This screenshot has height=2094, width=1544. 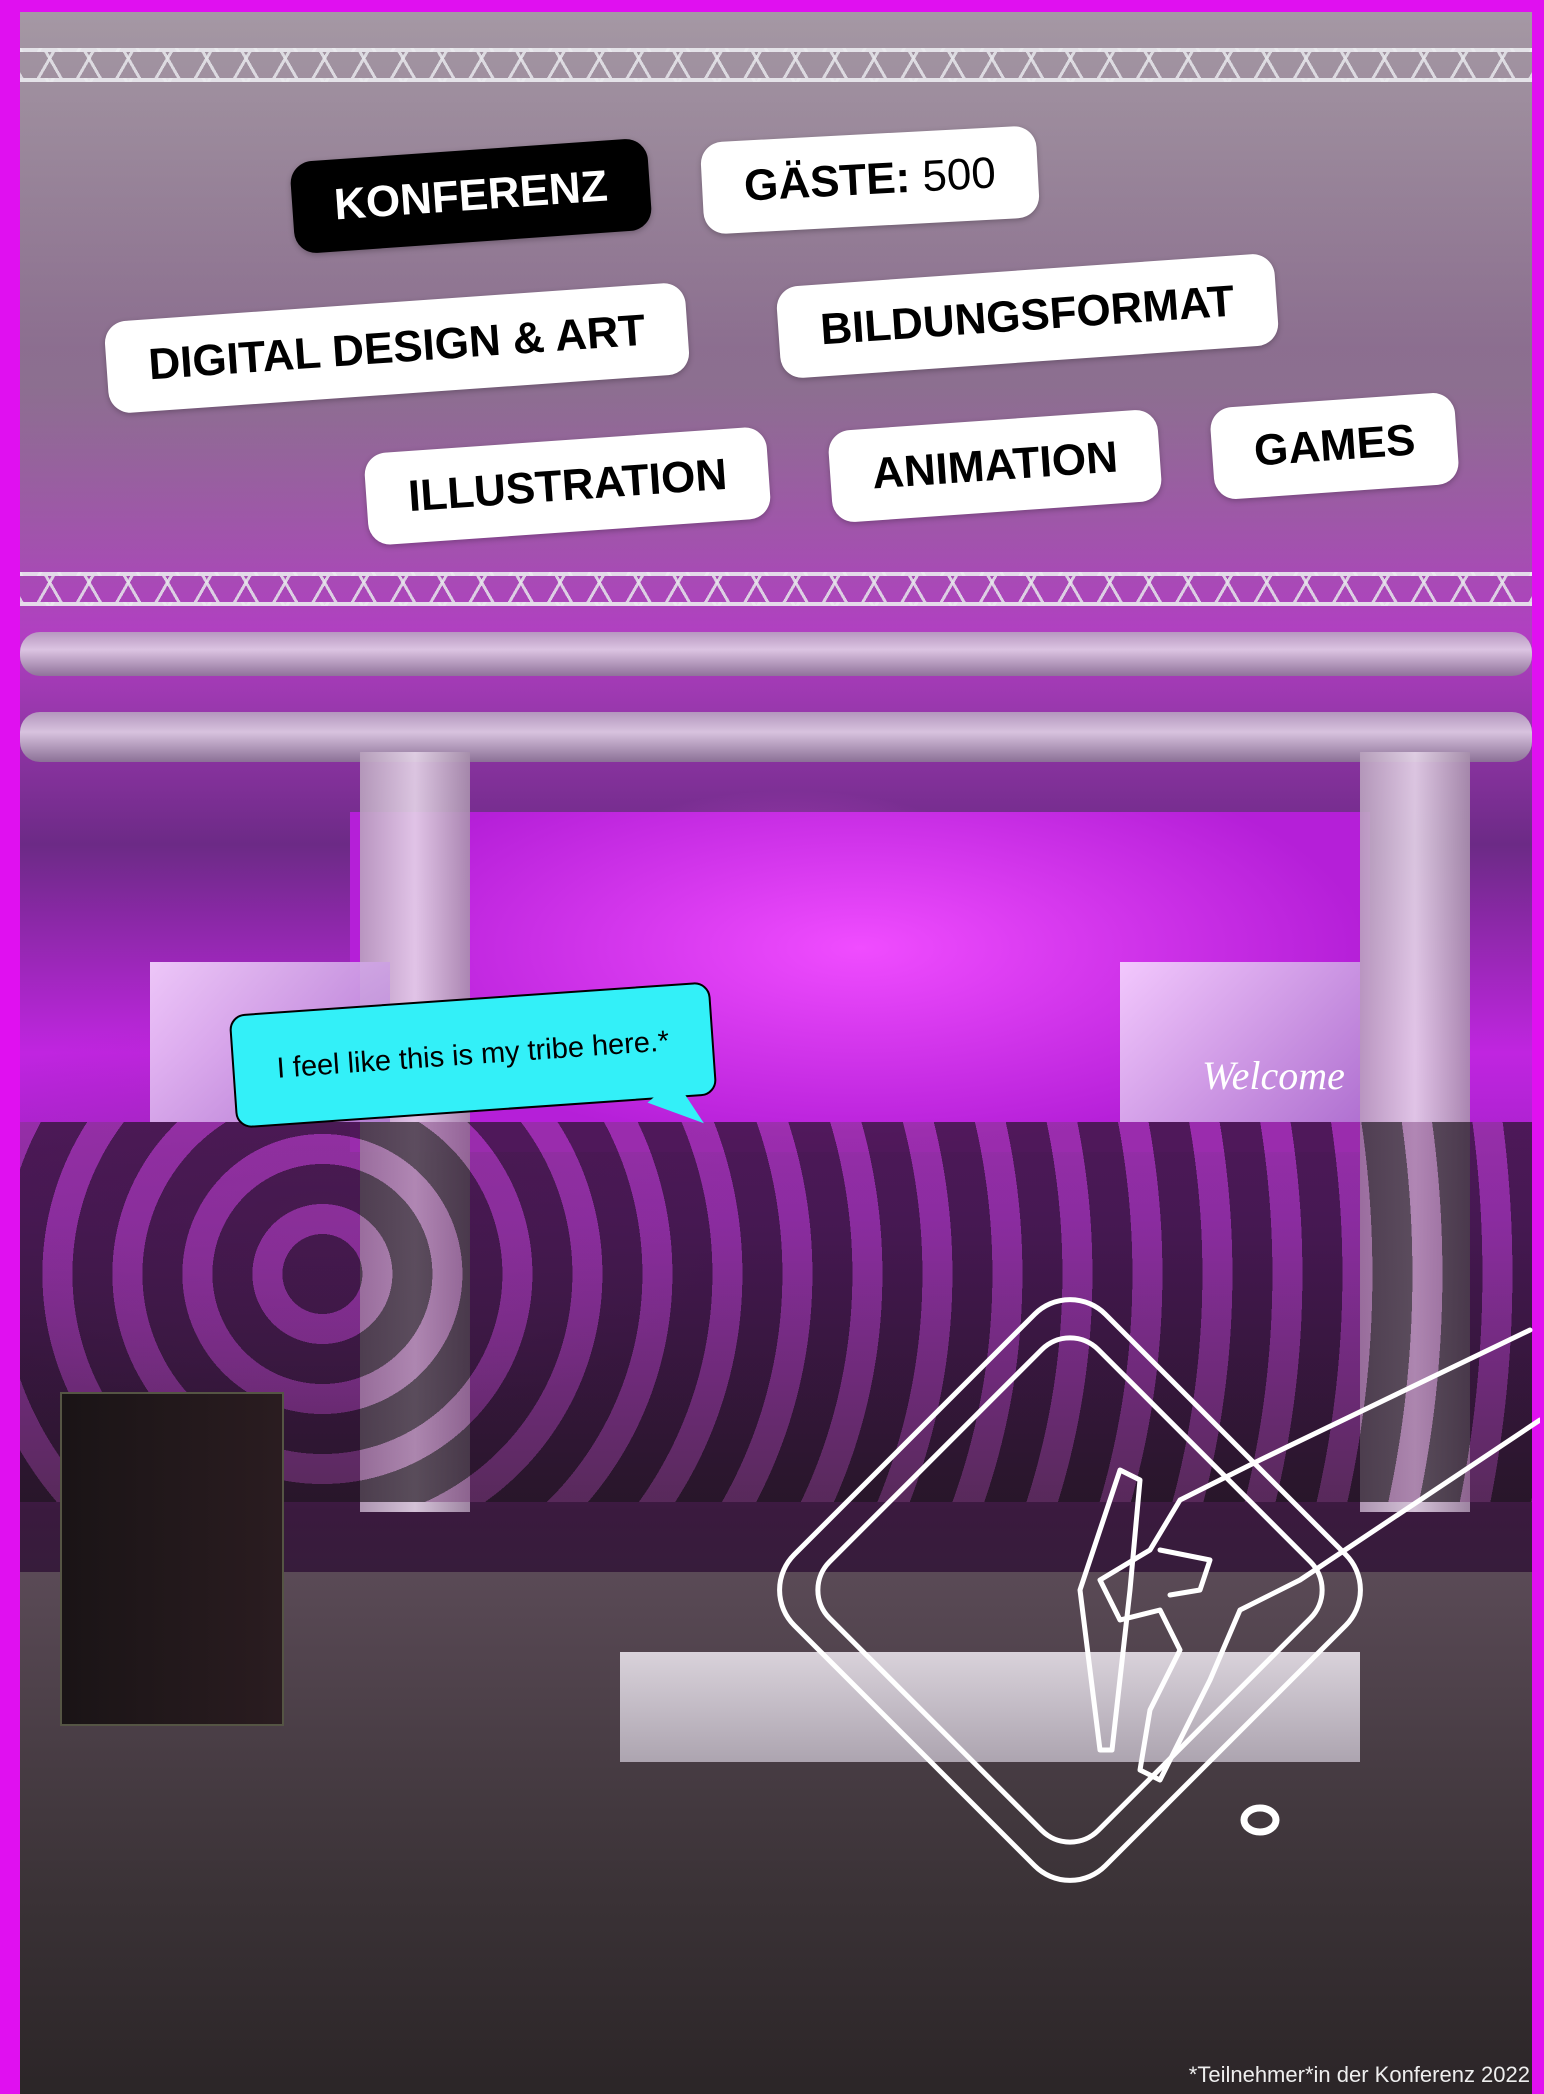 I want to click on quote-text: I feel like this is my tribe here.*, so click(x=473, y=1054).